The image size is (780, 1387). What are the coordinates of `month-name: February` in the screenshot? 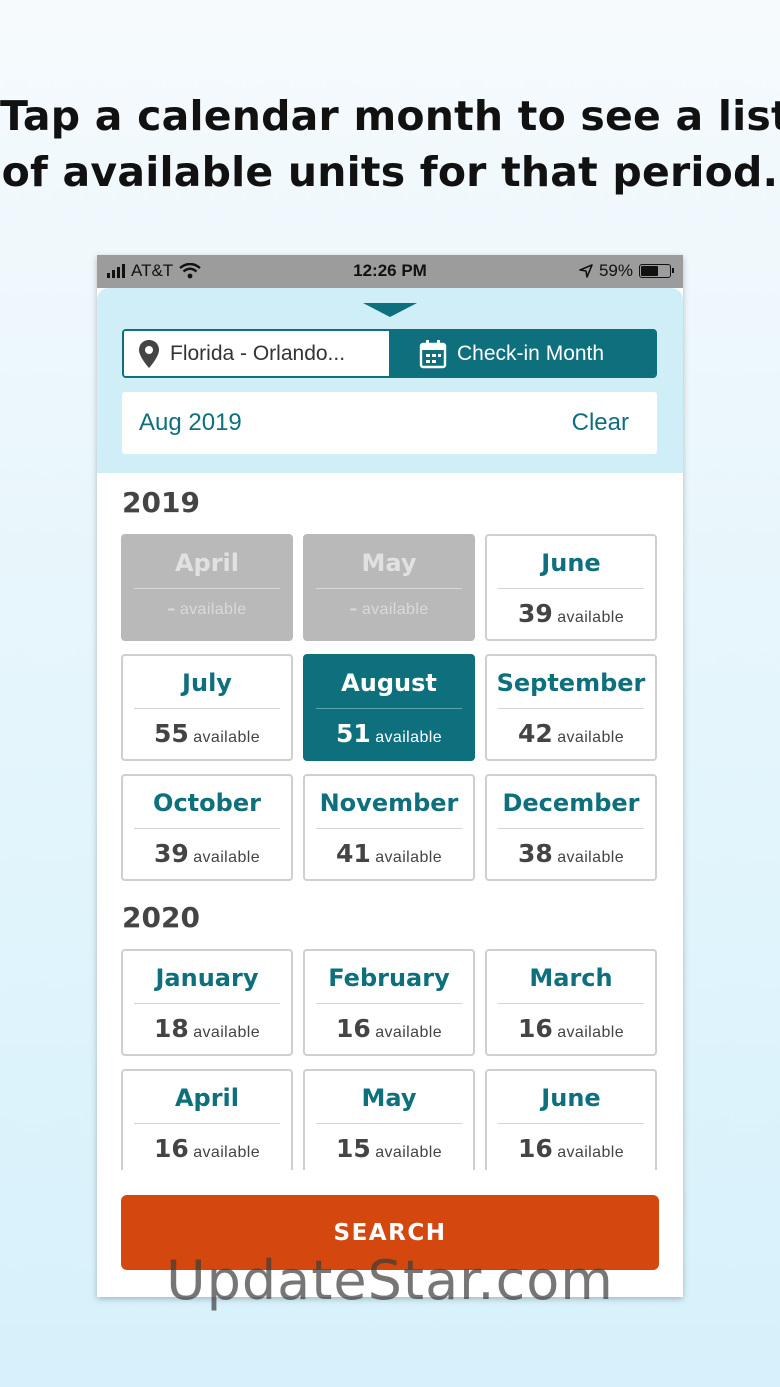 It's located at (389, 978).